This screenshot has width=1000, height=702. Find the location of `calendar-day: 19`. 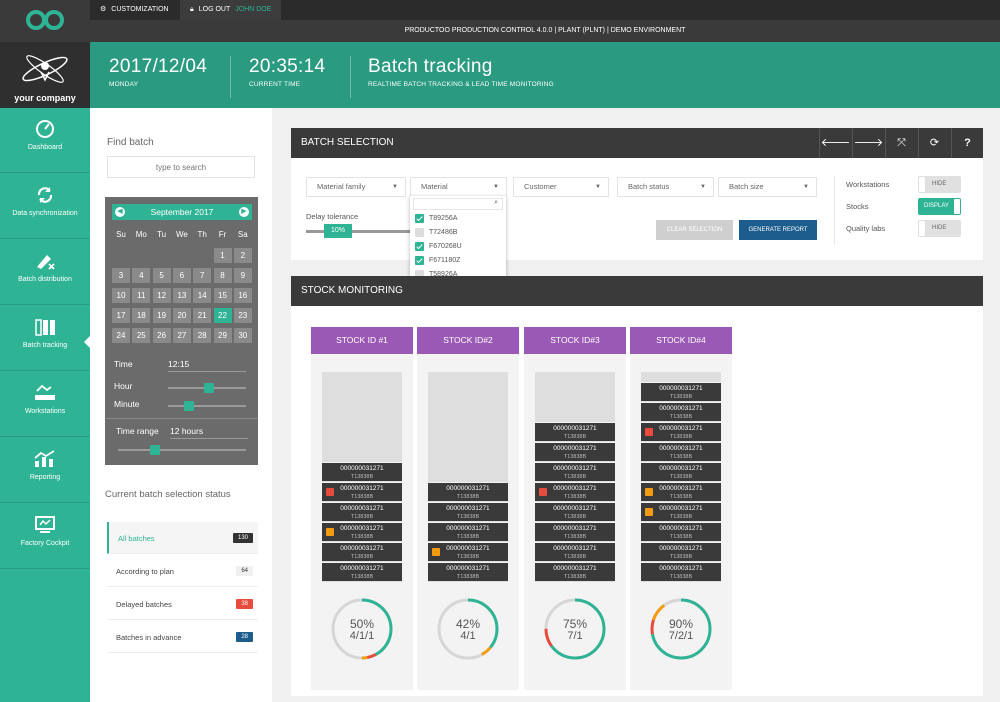

calendar-day: 19 is located at coordinates (161, 315).